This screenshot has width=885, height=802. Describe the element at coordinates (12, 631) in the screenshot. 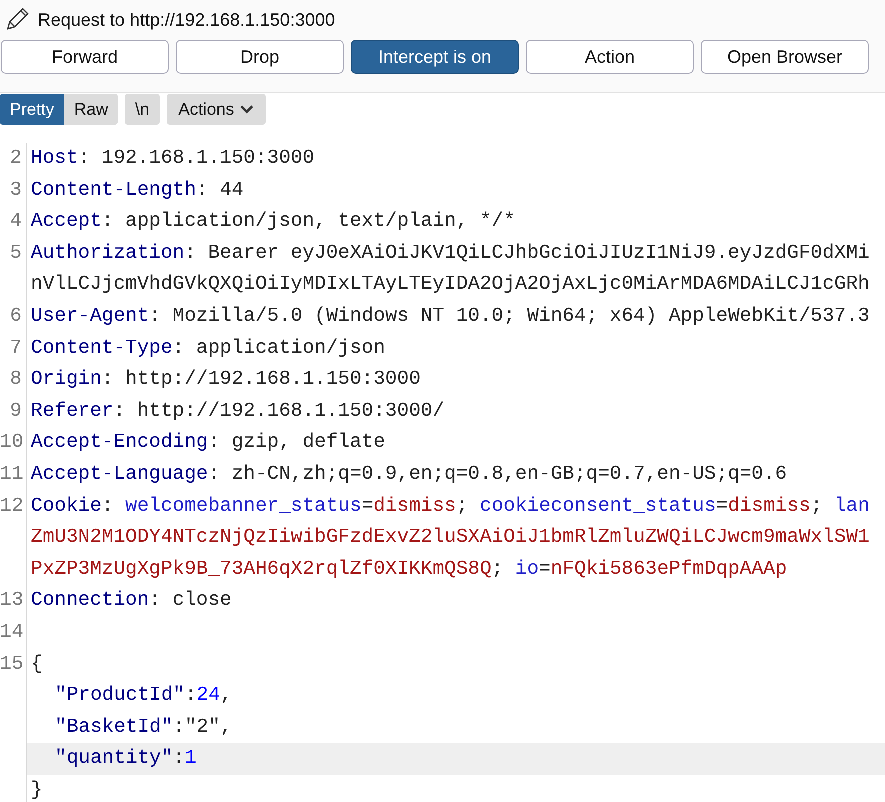

I see `line-number: 14` at that location.